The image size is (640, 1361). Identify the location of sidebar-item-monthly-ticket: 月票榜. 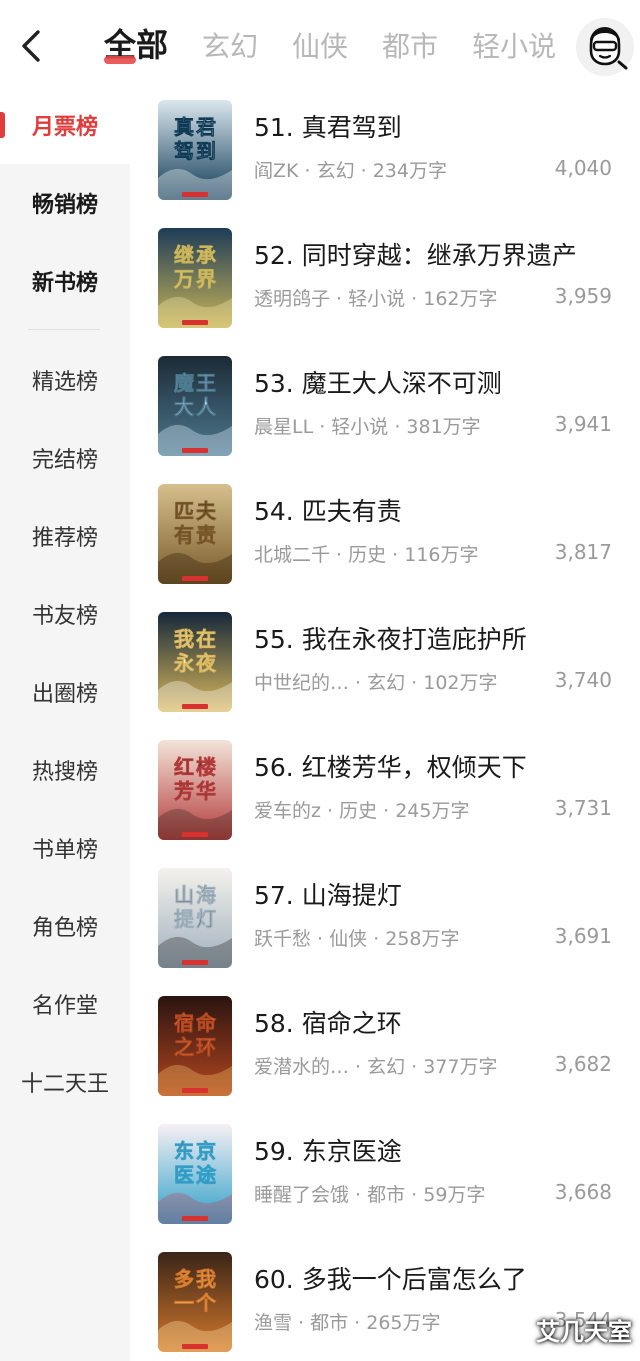
(65, 125).